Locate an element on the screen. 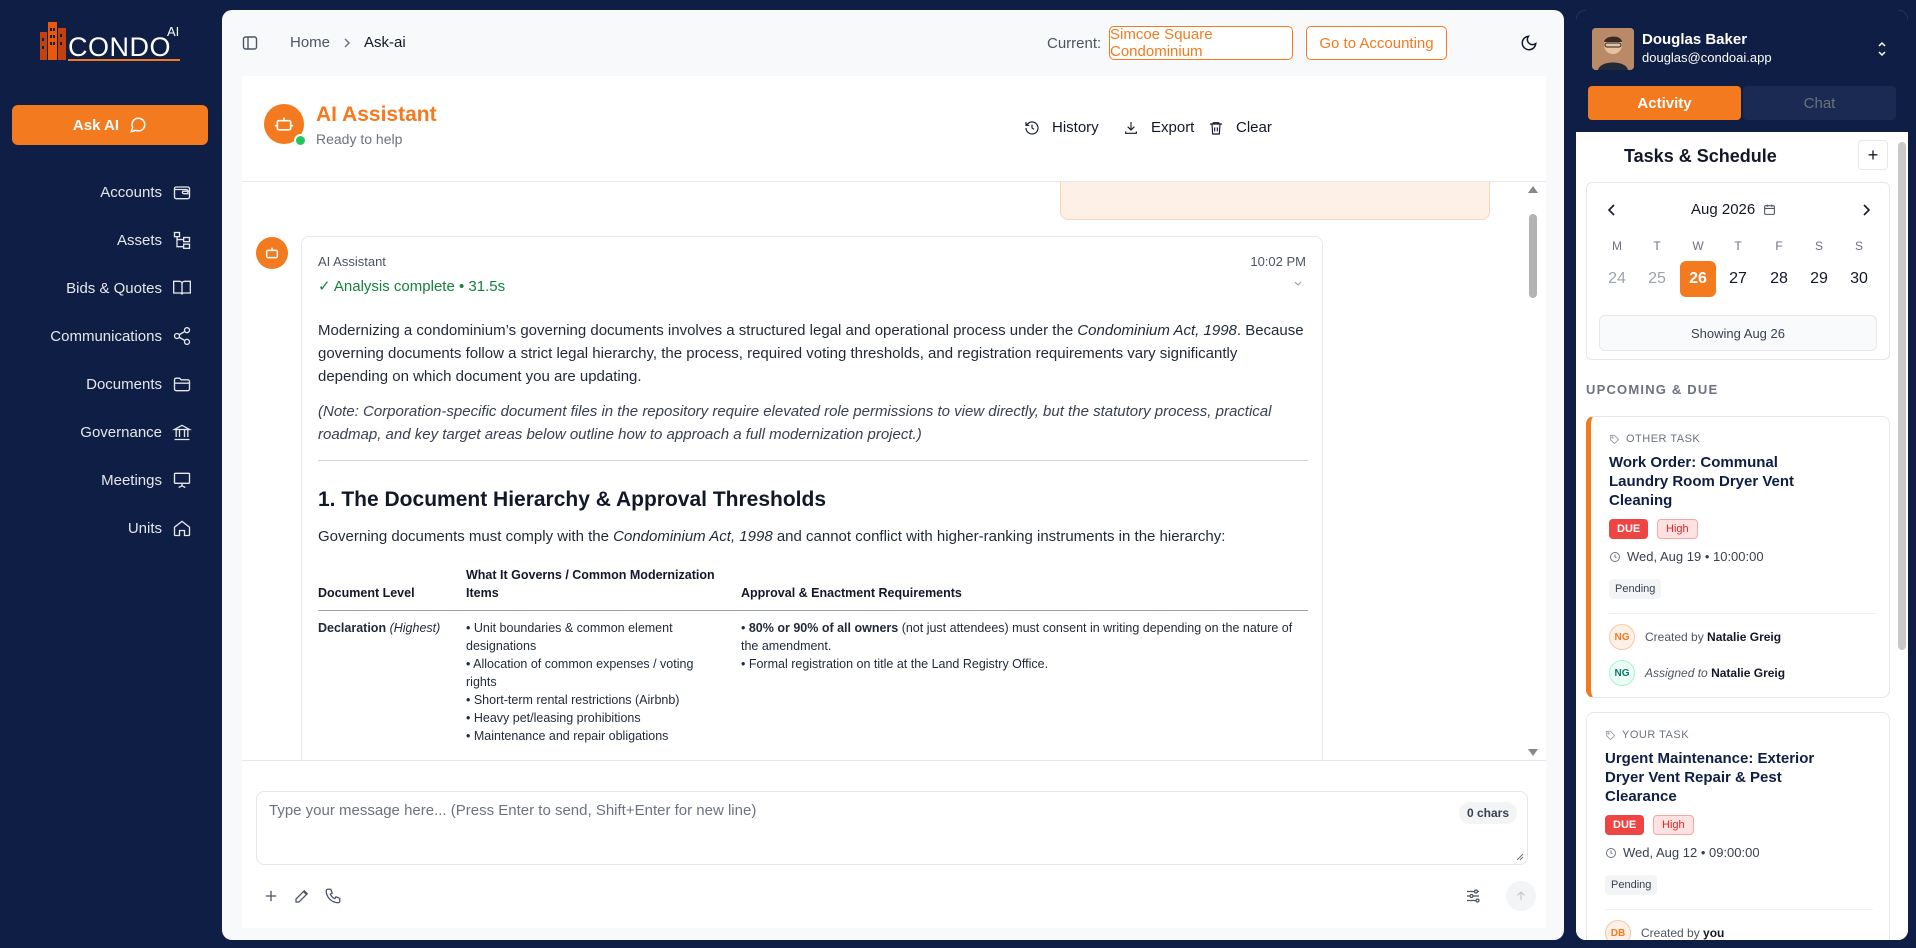 Image resolution: width=1916 pixels, height=948 pixels. sidebar-item-assets: Assets is located at coordinates (111, 240).